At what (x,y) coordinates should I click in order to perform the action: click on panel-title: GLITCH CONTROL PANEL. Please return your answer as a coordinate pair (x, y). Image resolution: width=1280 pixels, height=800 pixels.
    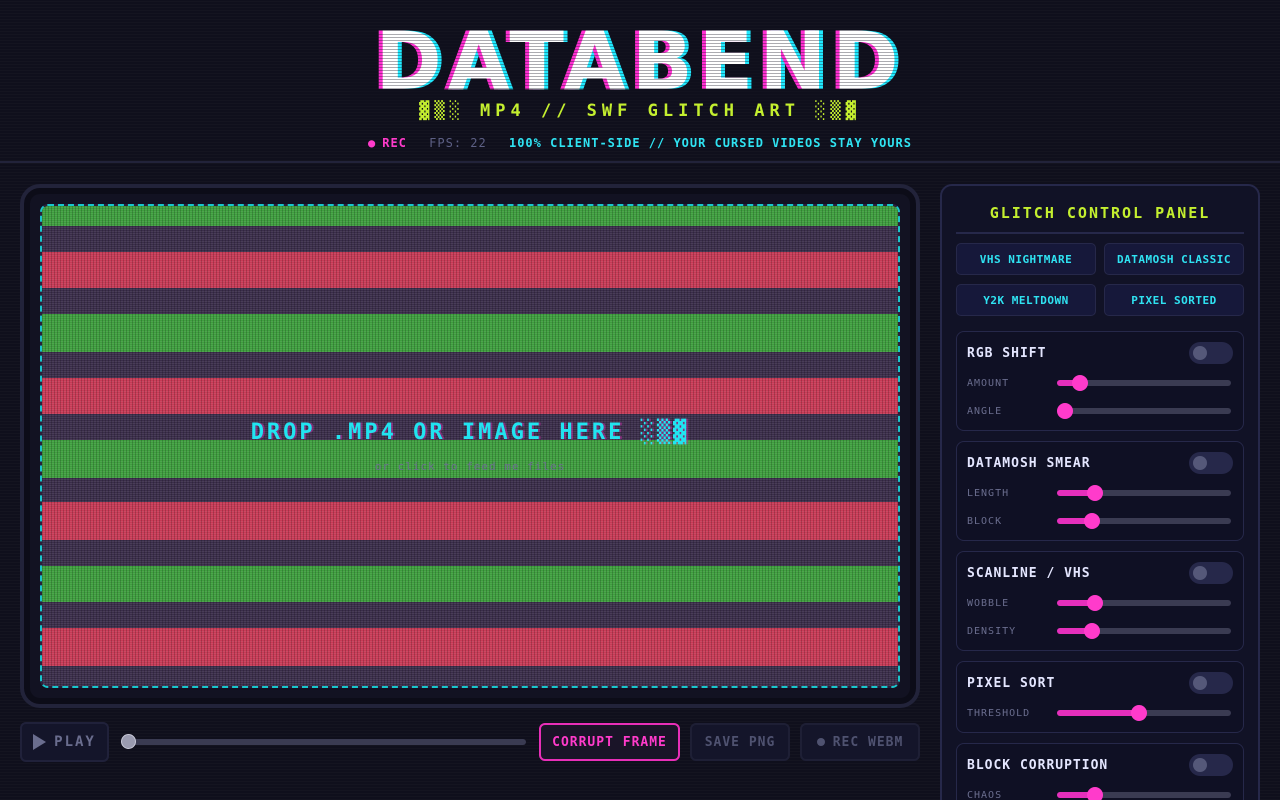
    Looking at the image, I should click on (1100, 219).